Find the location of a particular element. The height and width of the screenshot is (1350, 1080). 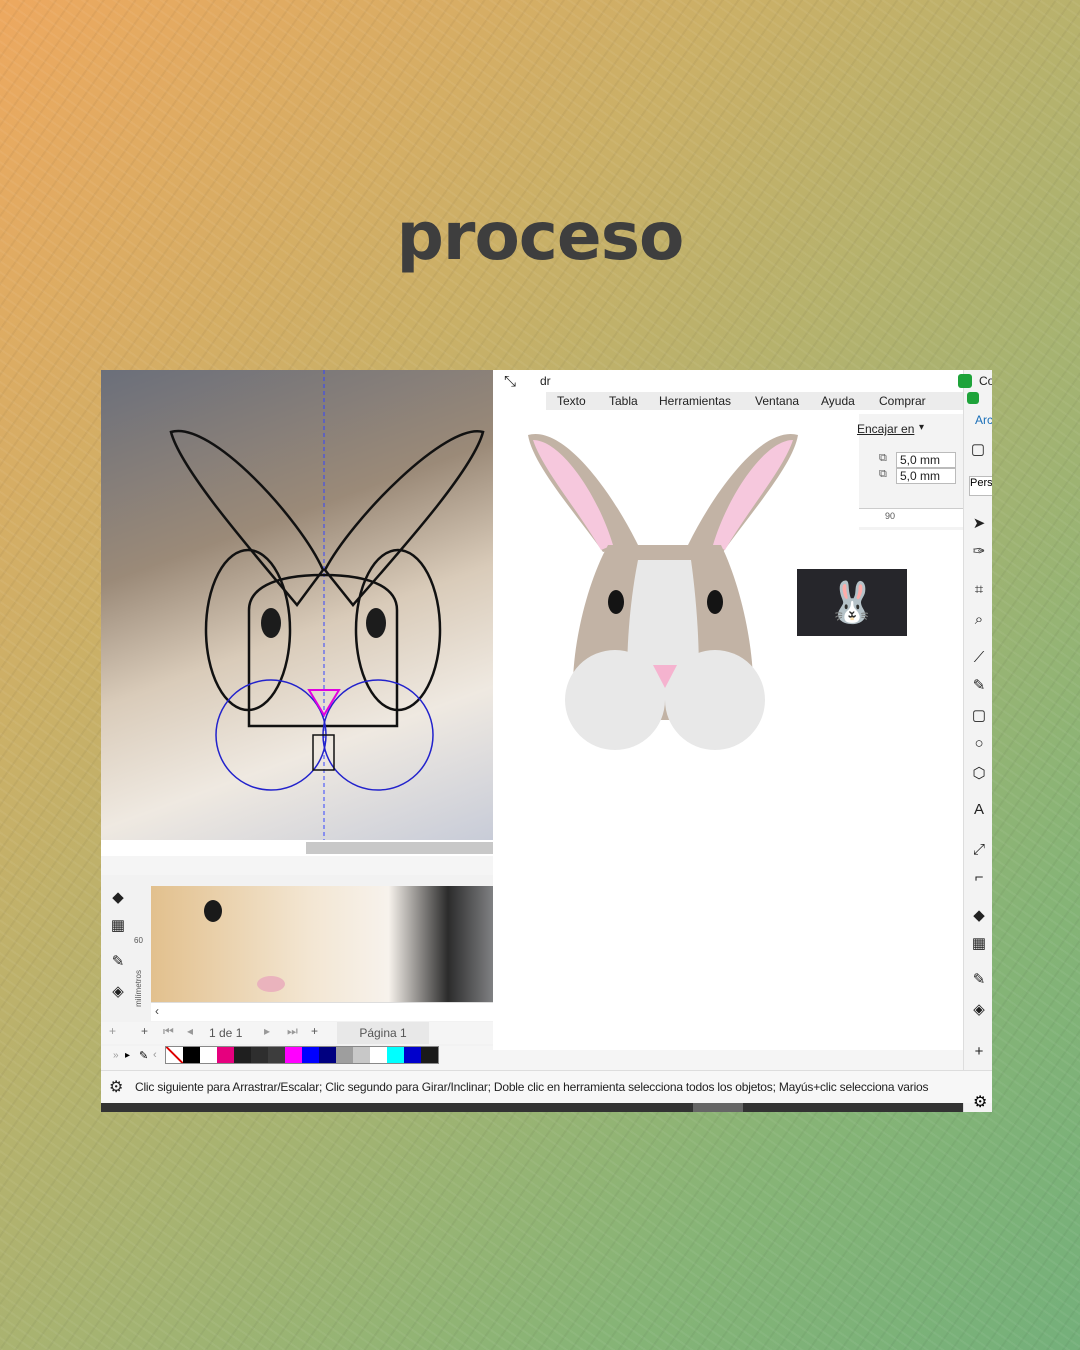

palette-scroll-icon: ‹ is located at coordinates (159, 1055).